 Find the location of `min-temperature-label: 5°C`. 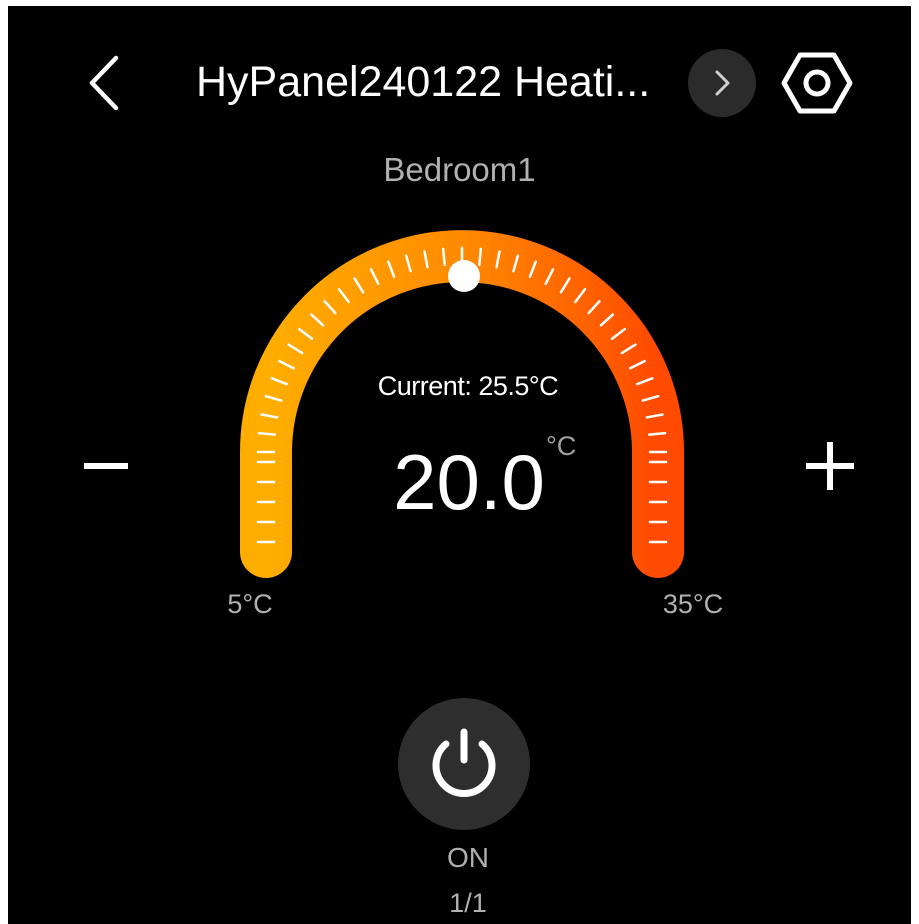

min-temperature-label: 5°C is located at coordinates (250, 604).